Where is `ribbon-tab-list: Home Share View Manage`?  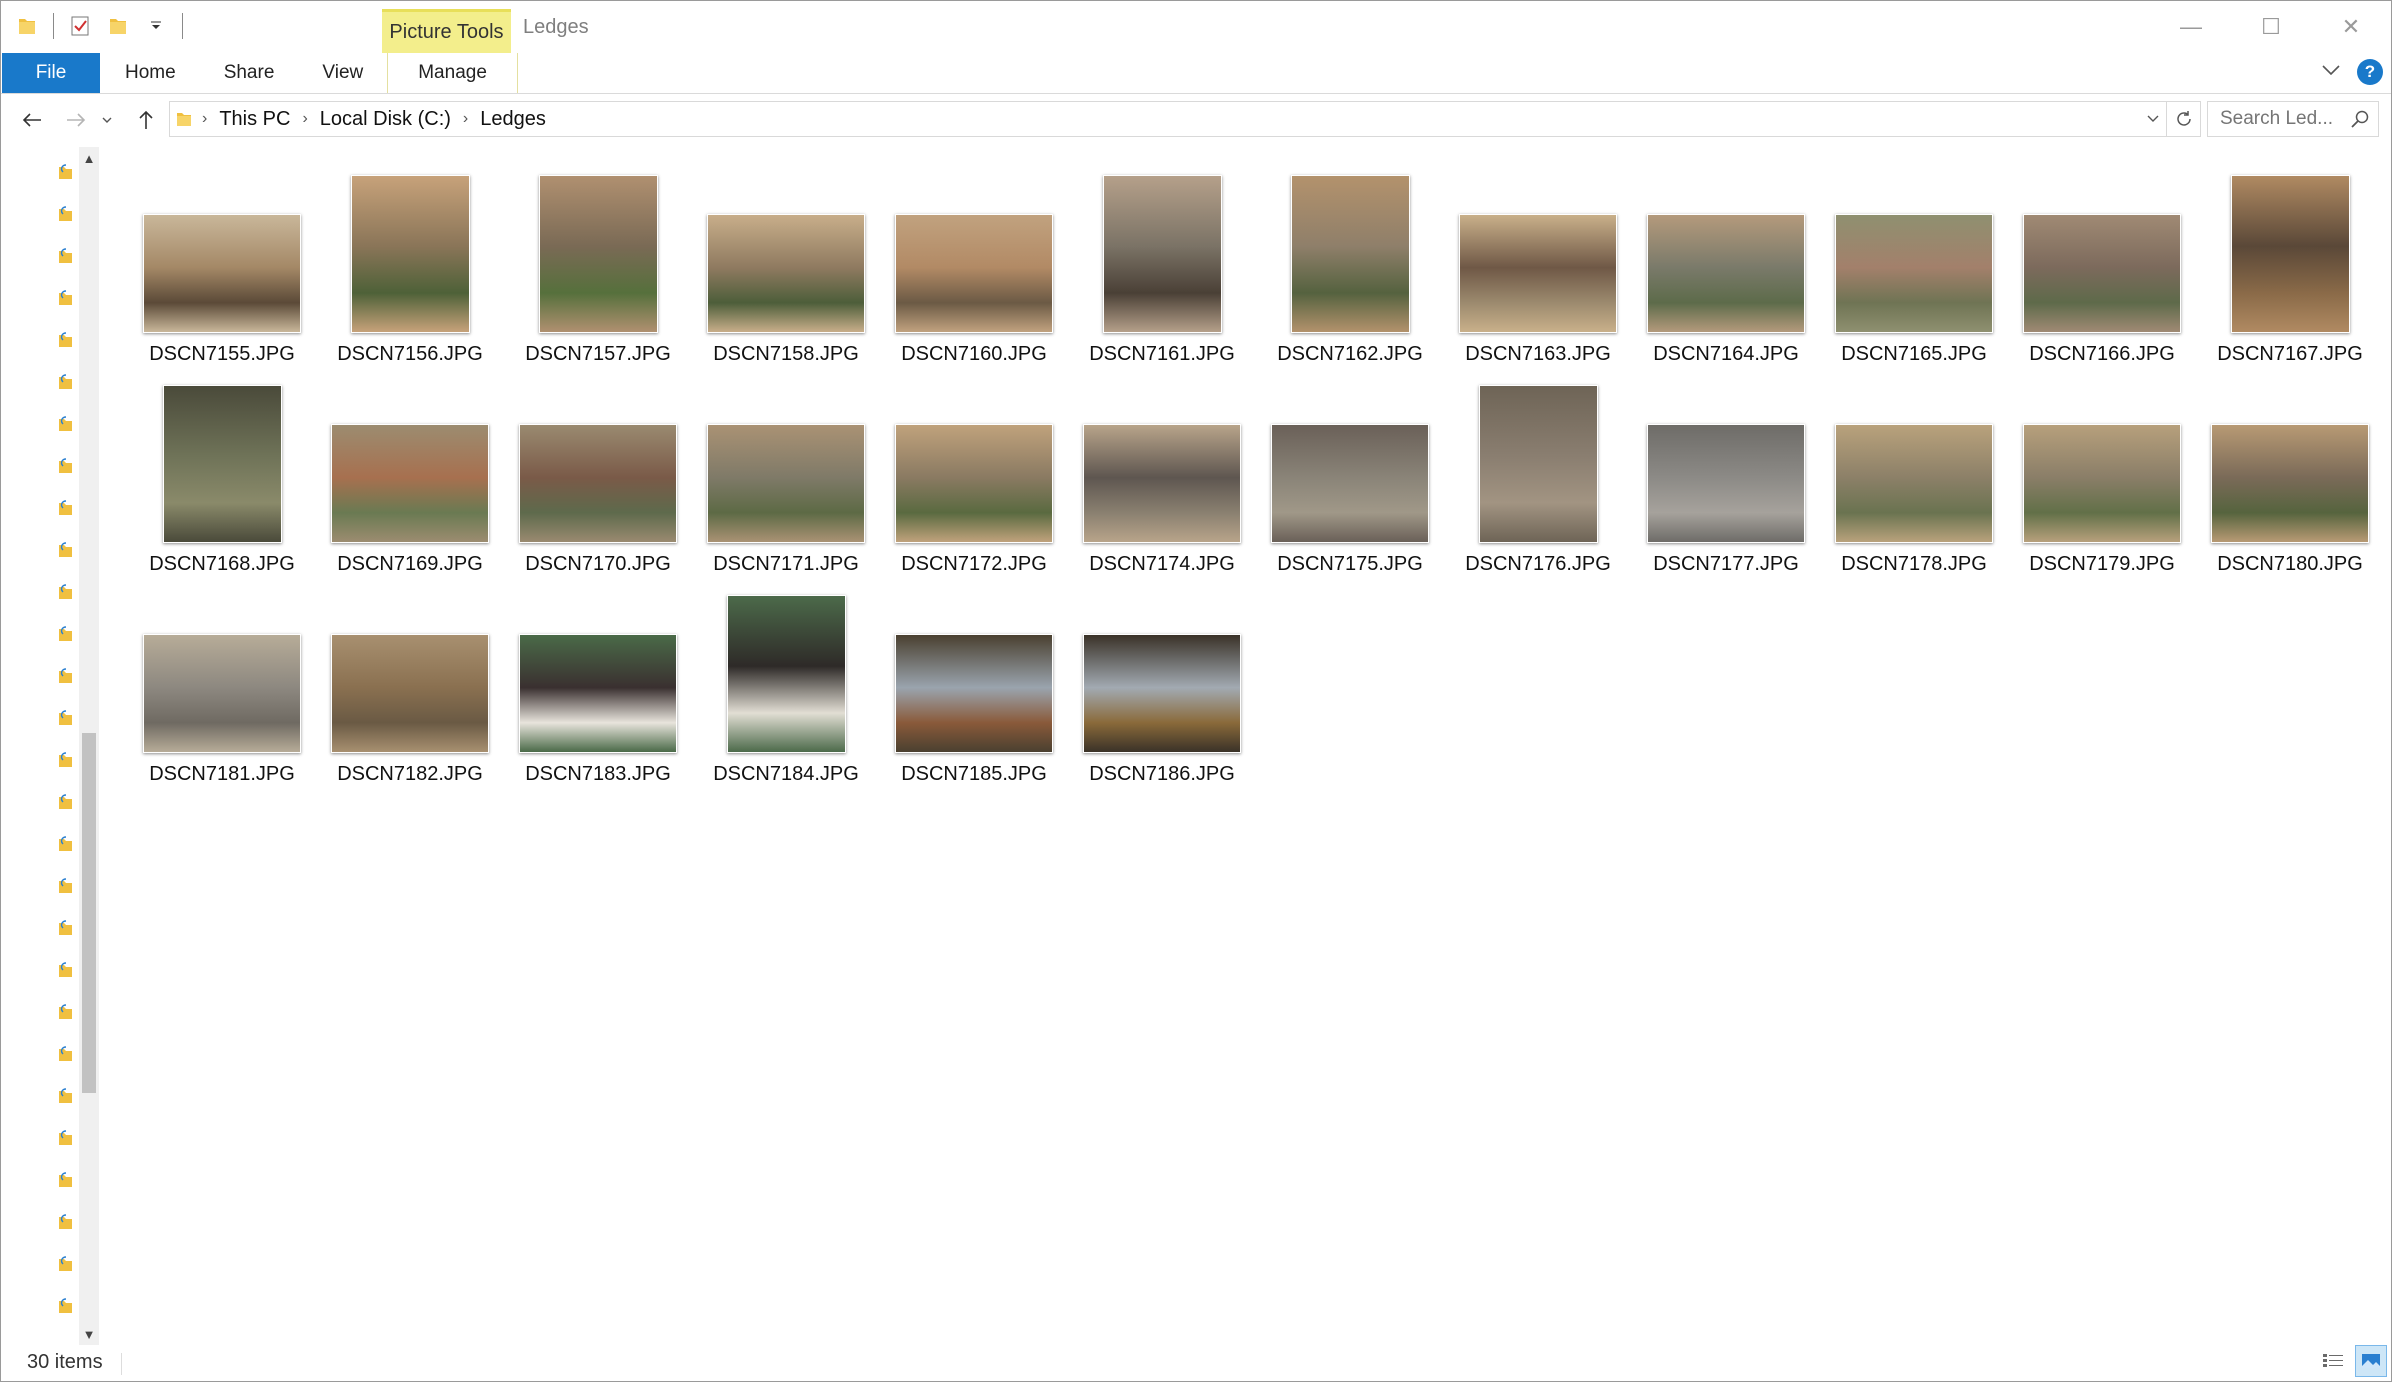 ribbon-tab-list: Home Share View Manage is located at coordinates (309, 73).